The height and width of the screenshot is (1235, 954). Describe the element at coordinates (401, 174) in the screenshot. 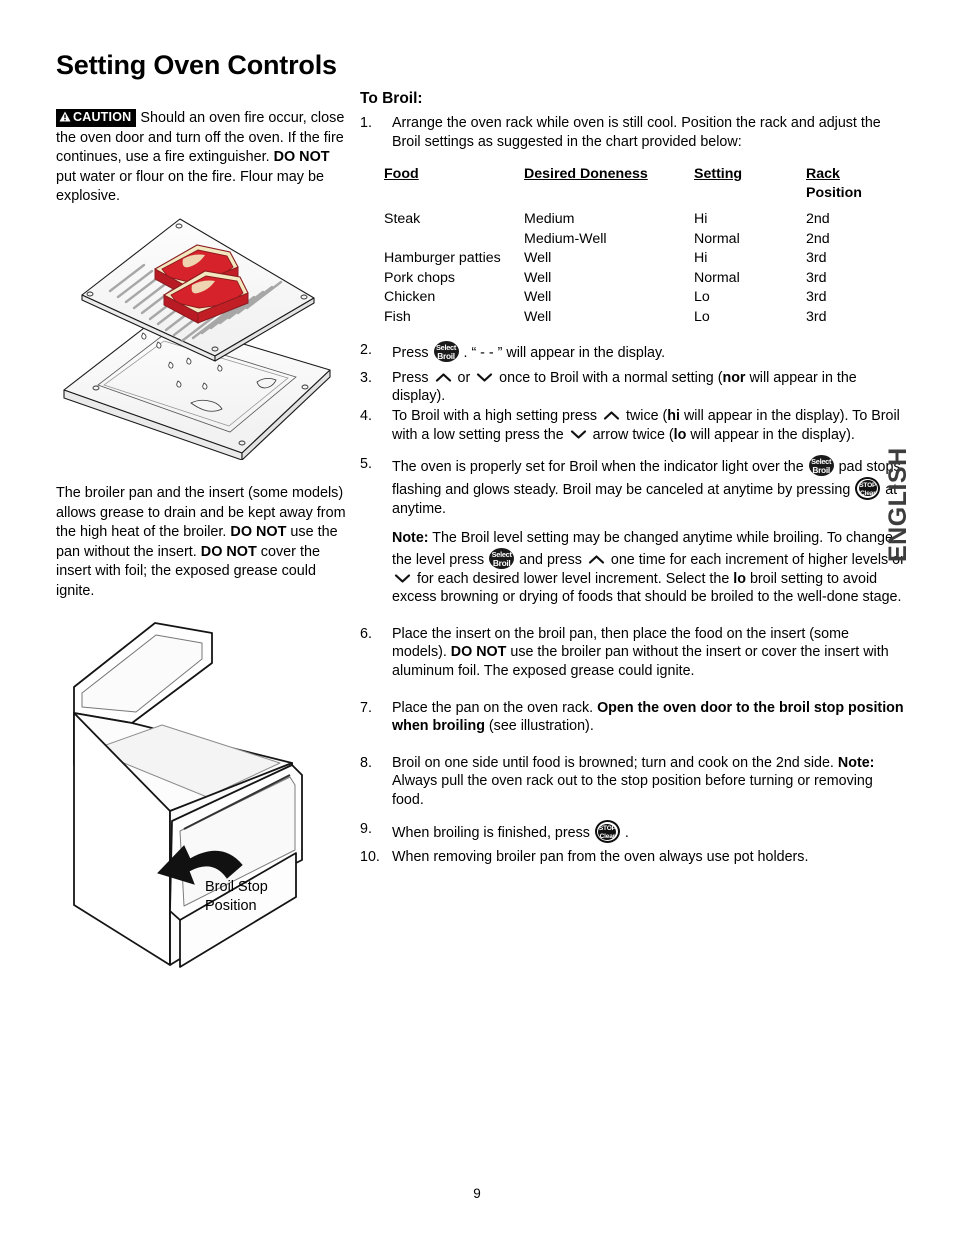

I see `col-header-food: Food` at that location.